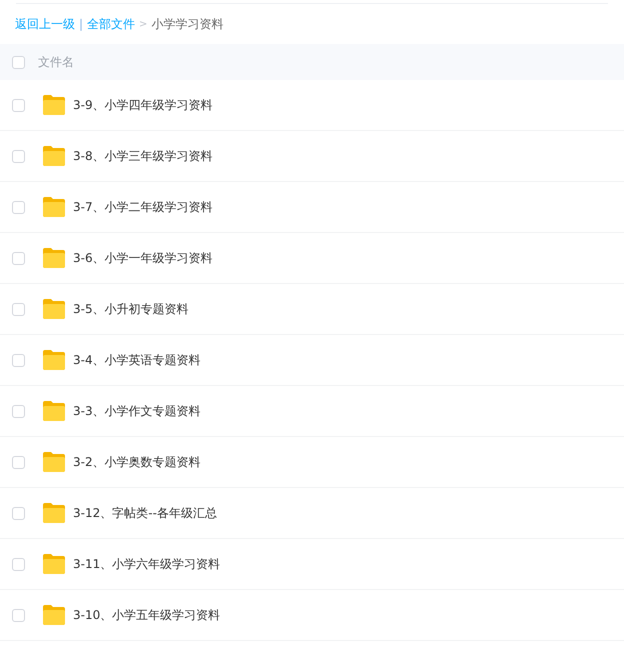 Image resolution: width=624 pixels, height=647 pixels. Describe the element at coordinates (145, 513) in the screenshot. I see `folder-name: 3-12、字帖类--各年级汇总` at that location.